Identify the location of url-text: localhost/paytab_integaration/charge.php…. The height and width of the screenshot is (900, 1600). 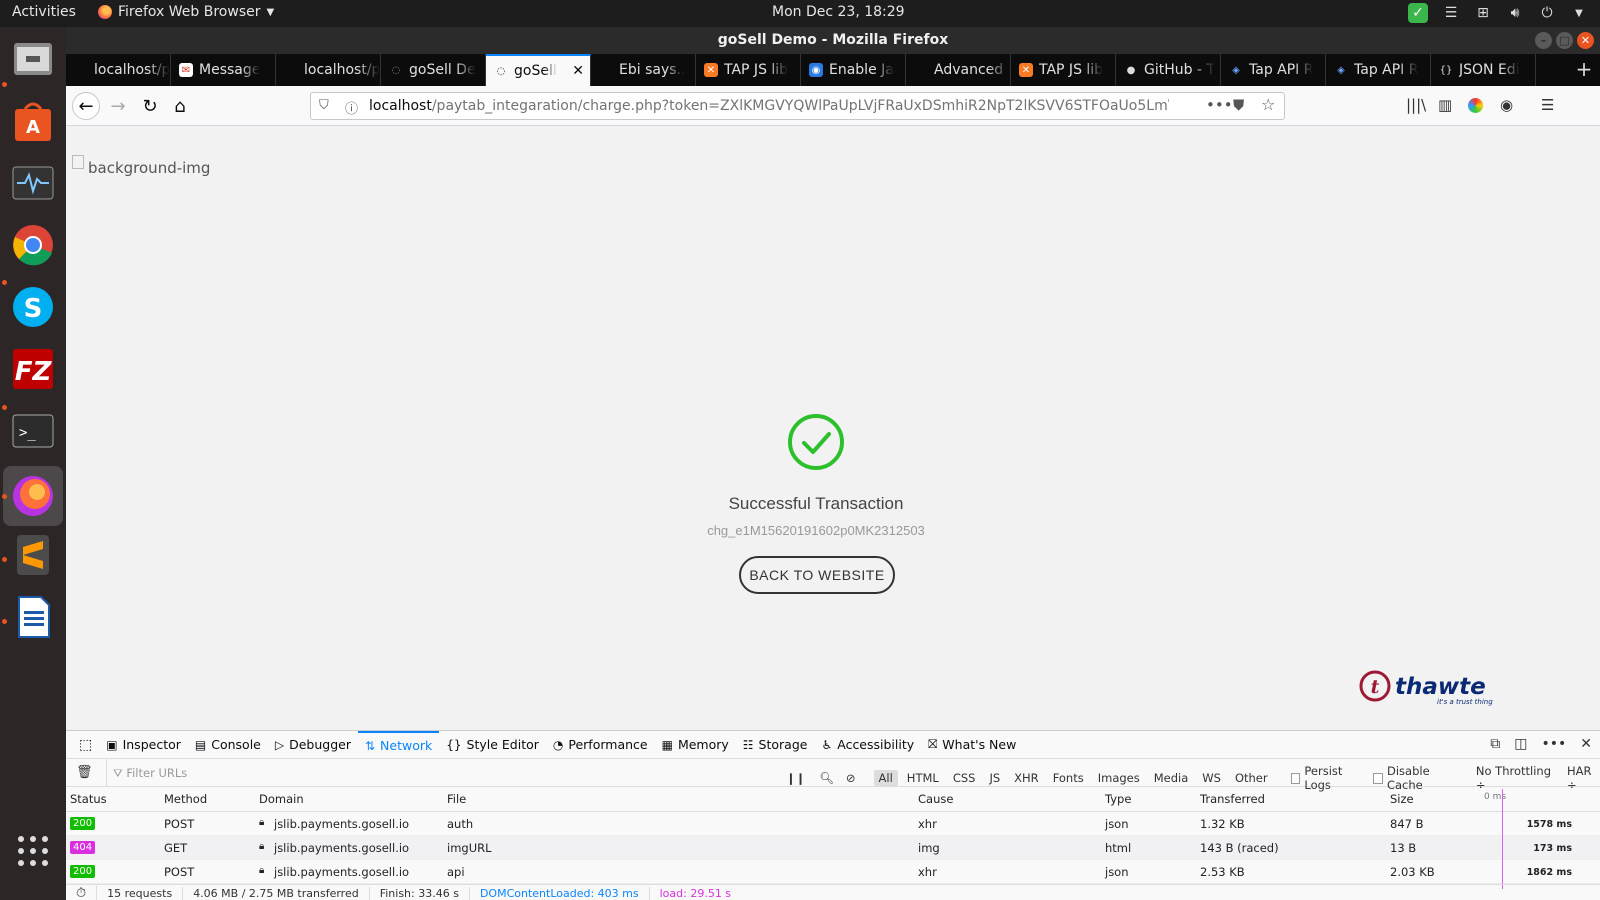
(769, 106).